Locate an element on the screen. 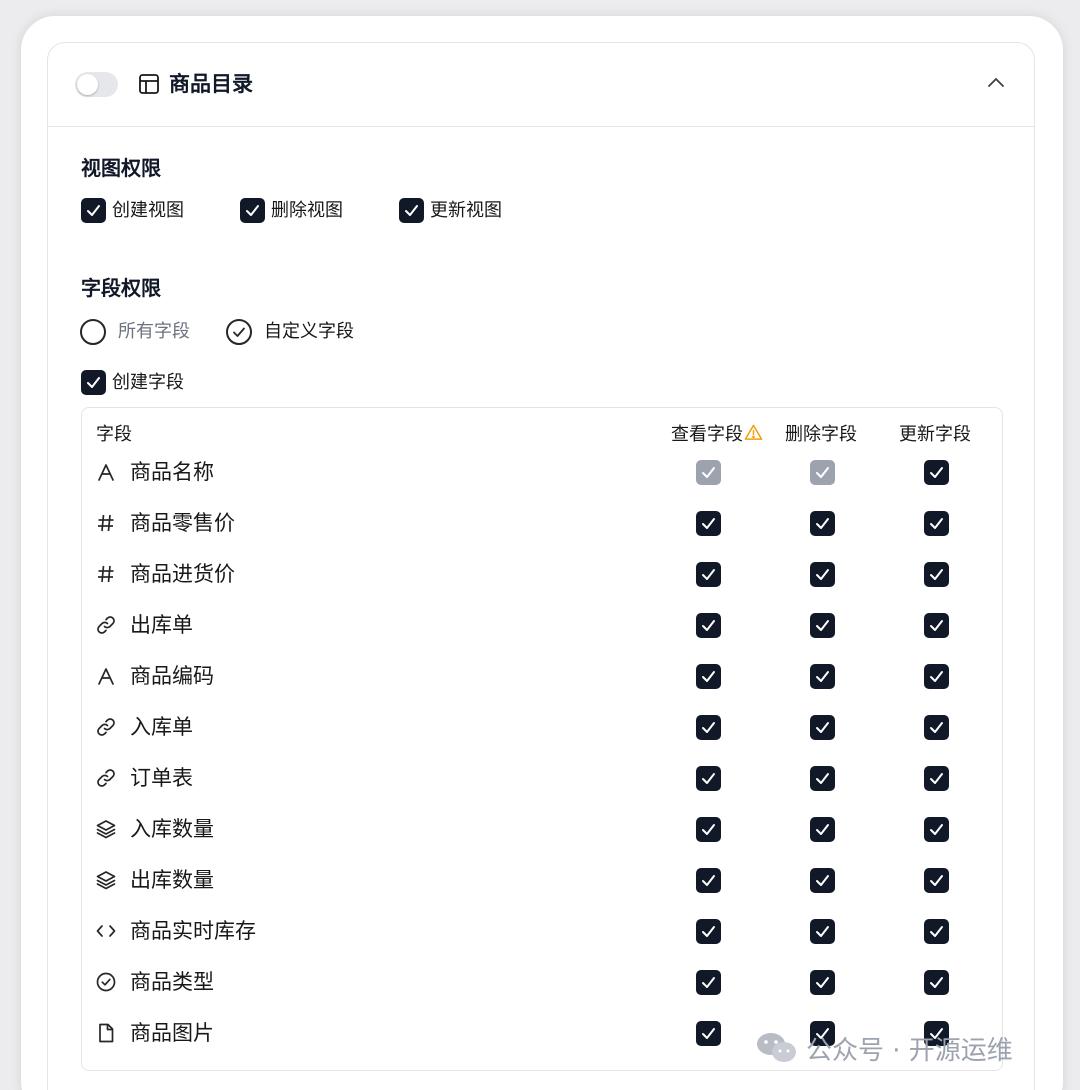 The height and width of the screenshot is (1090, 1080). watermark-text: 公众号 · 开源运维 is located at coordinates (909, 1050).